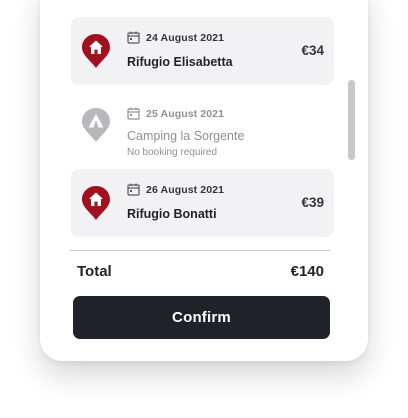 The image size is (408, 418). I want to click on date-row: 24 August 2021, so click(175, 37).